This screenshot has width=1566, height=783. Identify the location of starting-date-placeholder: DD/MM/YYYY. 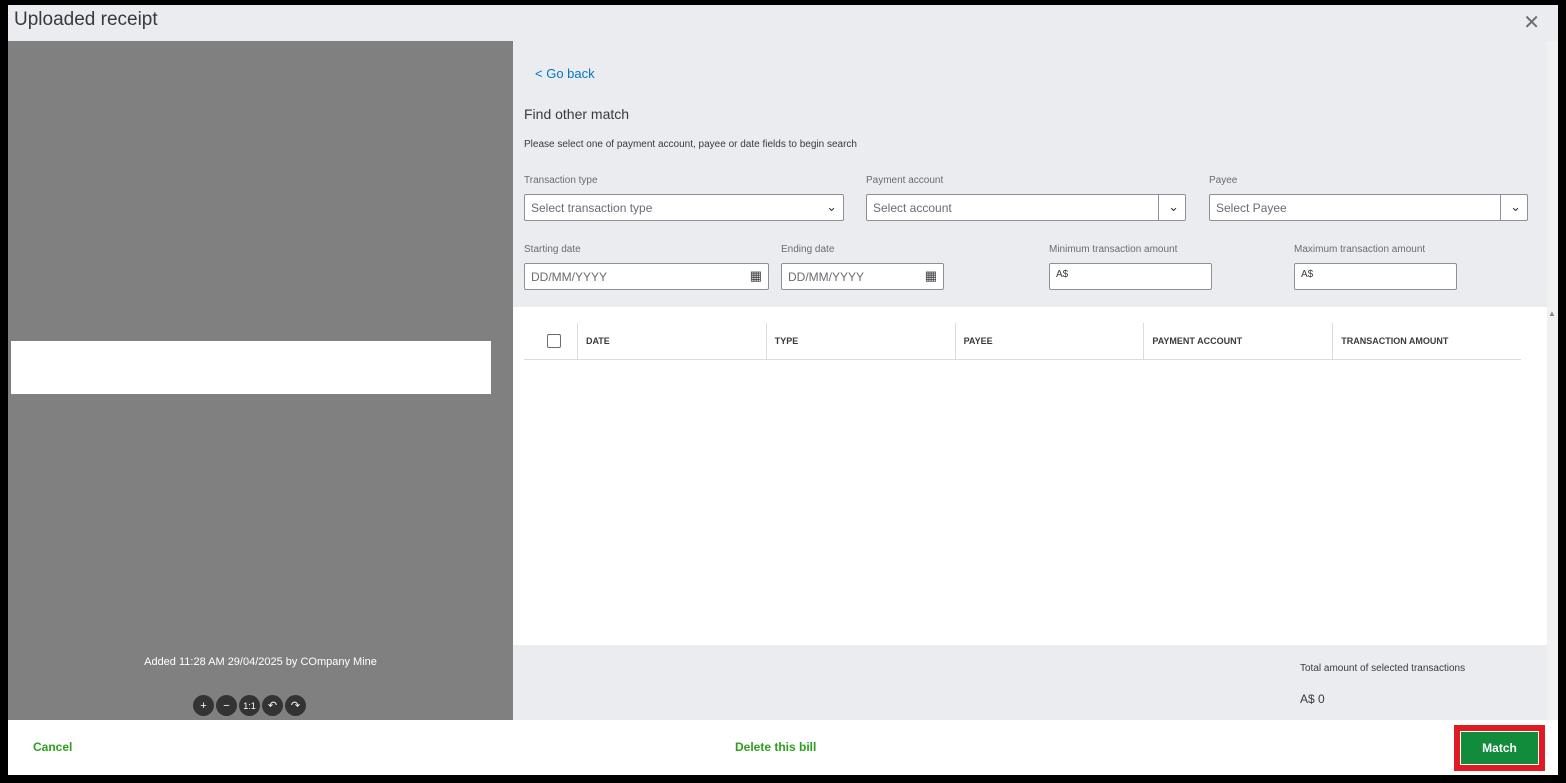
(569, 276).